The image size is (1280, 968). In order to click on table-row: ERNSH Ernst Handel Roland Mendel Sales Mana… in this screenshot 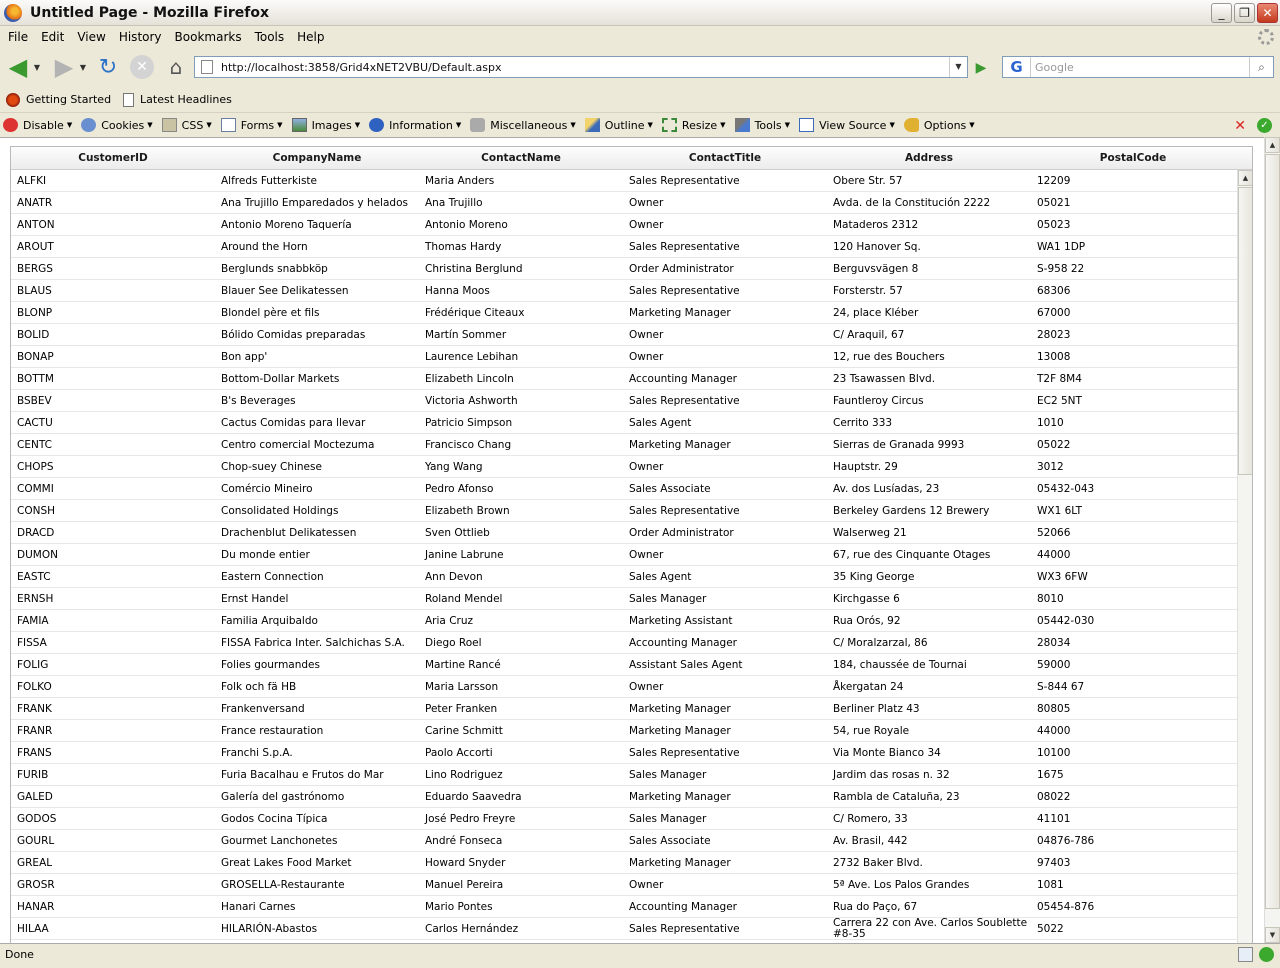, I will do `click(624, 599)`.